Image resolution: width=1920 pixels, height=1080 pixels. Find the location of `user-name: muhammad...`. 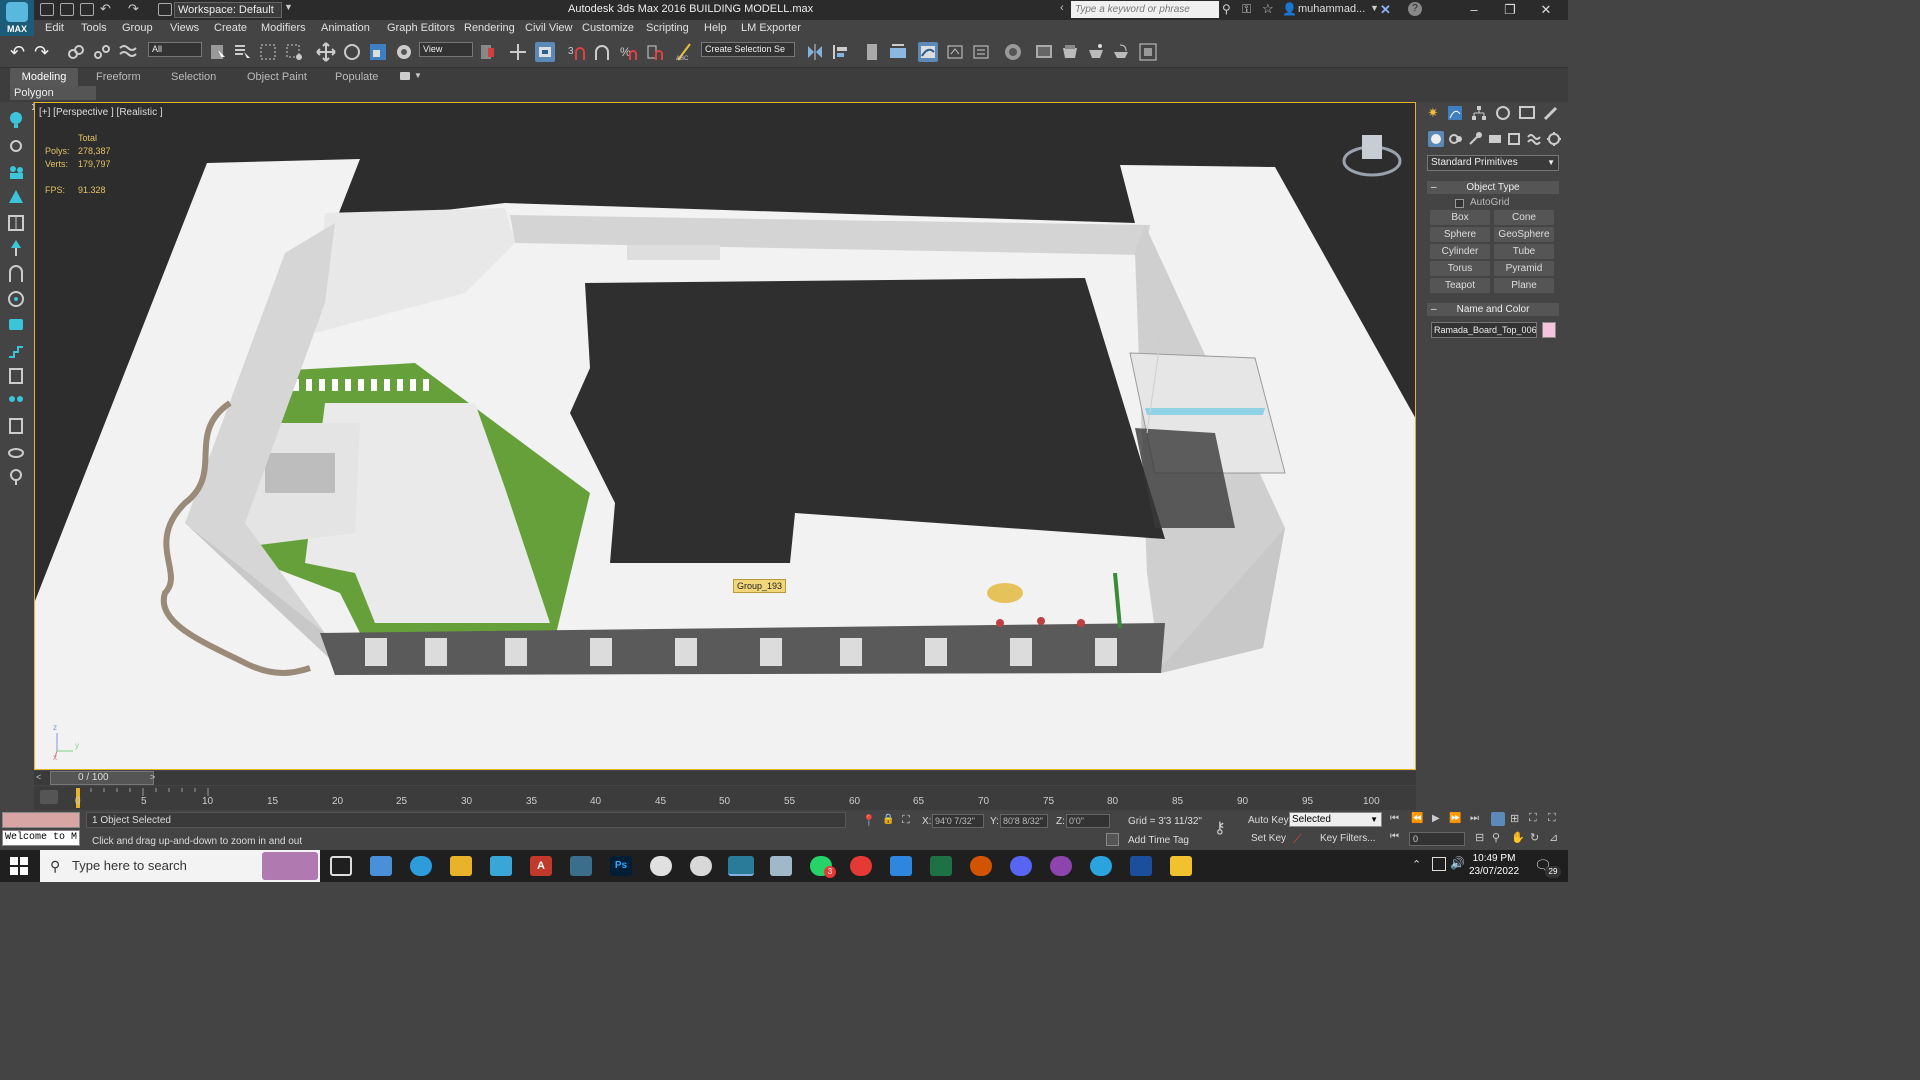

user-name: muhammad... is located at coordinates (1331, 9).